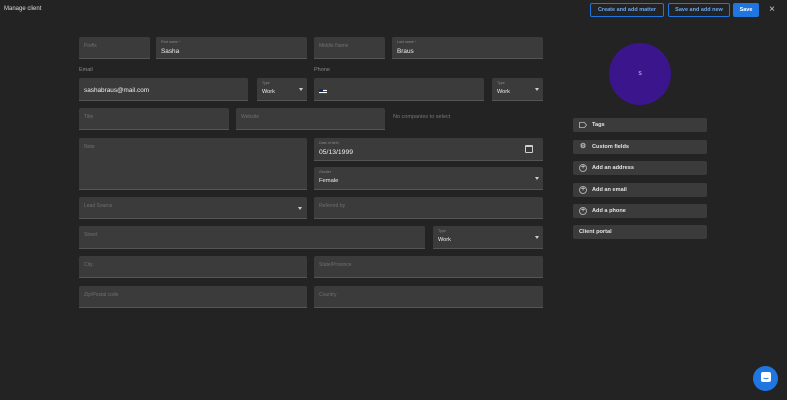  What do you see at coordinates (640, 232) in the screenshot?
I see `sidebar-item-client-portal: Client portal` at bounding box center [640, 232].